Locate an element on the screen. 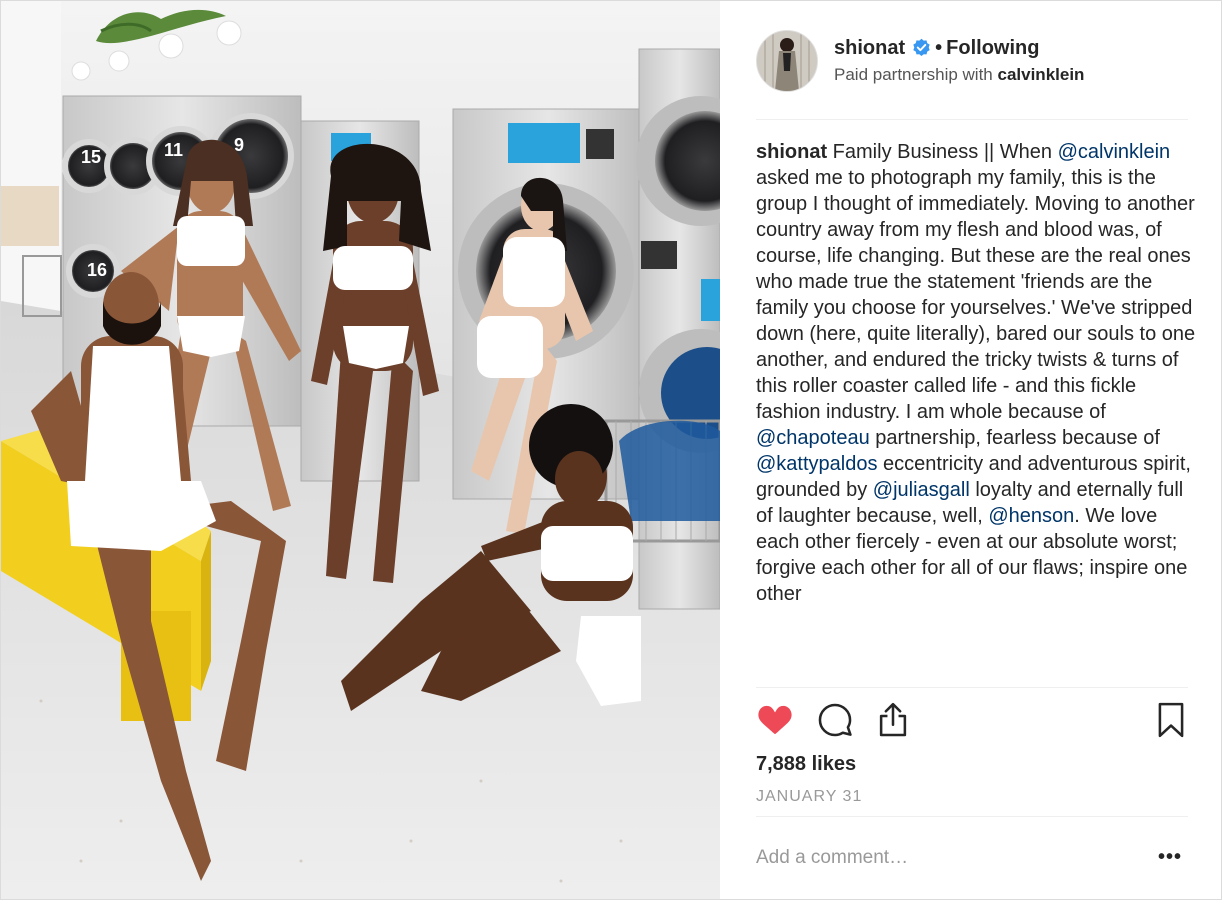 Image resolution: width=1222 pixels, height=900 pixels. profile-photo-icon is located at coordinates (787, 61).